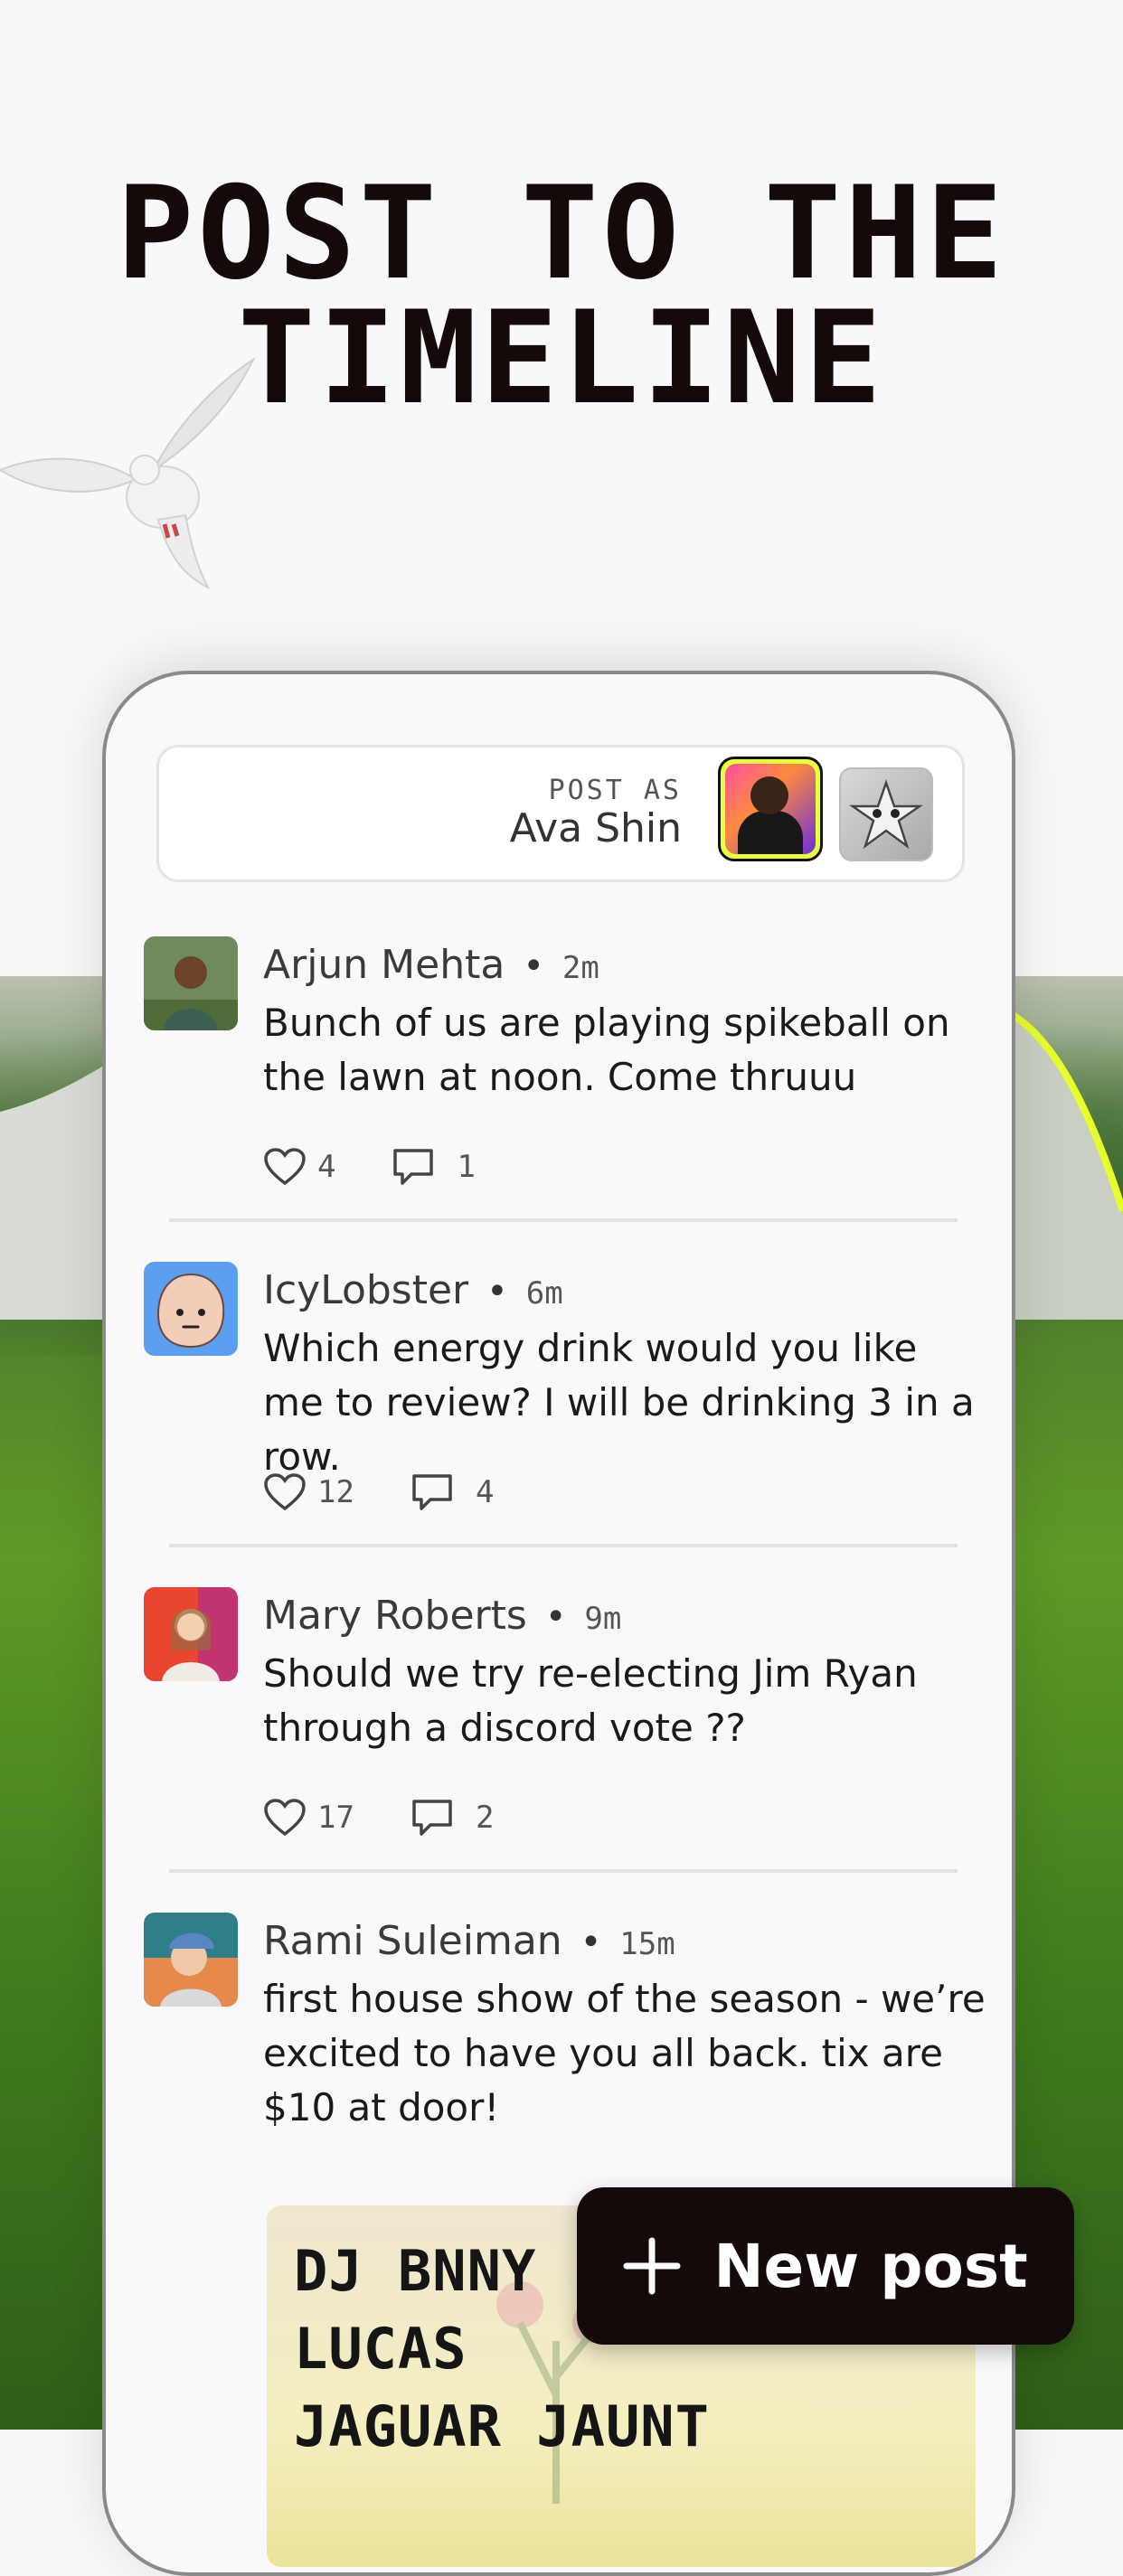 This screenshot has width=1123, height=2576. Describe the element at coordinates (466, 1167) in the screenshot. I see `comment-count: 1` at that location.